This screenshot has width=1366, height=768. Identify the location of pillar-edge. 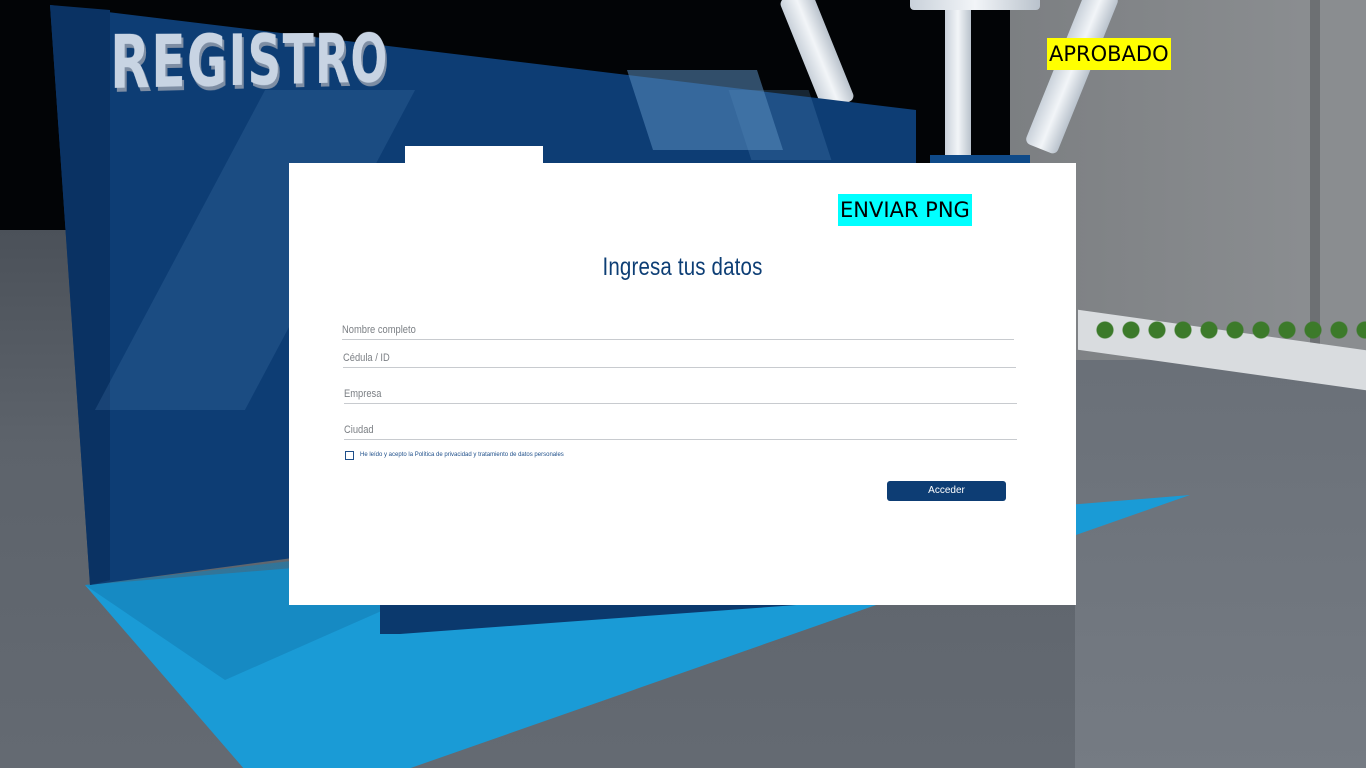
(1315, 180).